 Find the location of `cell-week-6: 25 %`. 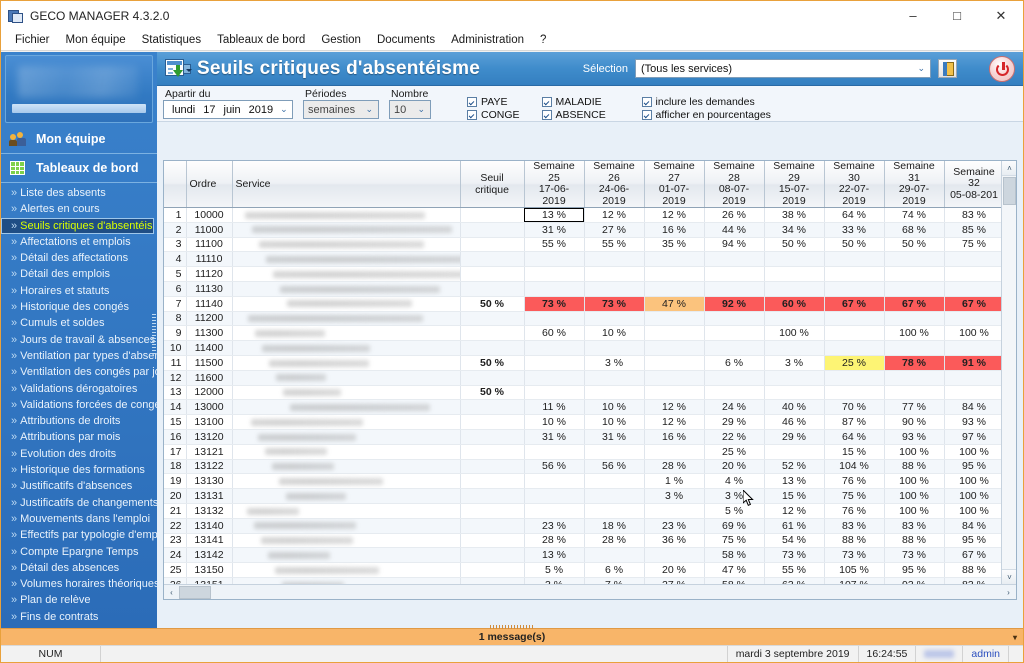

cell-week-6: 25 % is located at coordinates (854, 363).